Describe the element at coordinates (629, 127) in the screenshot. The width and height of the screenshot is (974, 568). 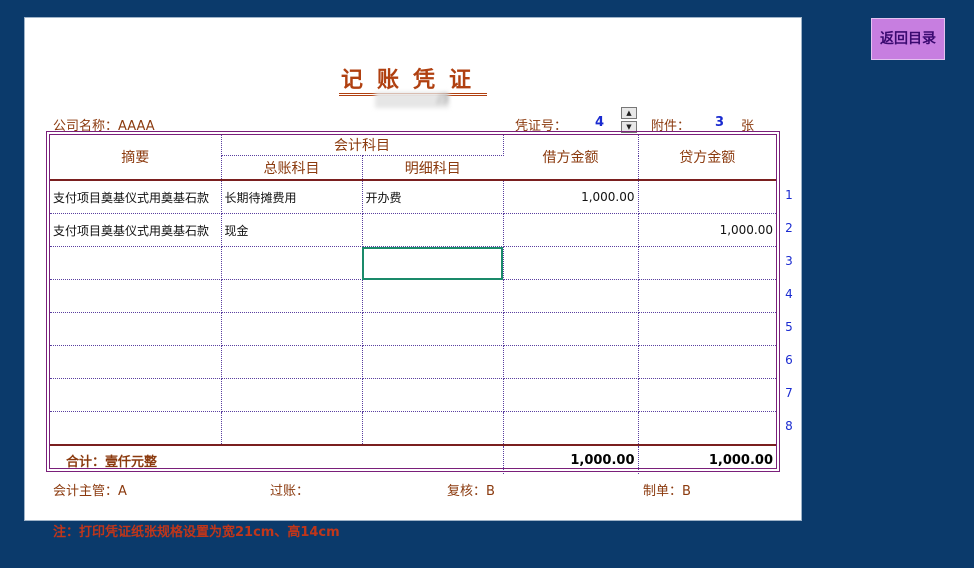
I see `spinner-down-icon: ▼` at that location.